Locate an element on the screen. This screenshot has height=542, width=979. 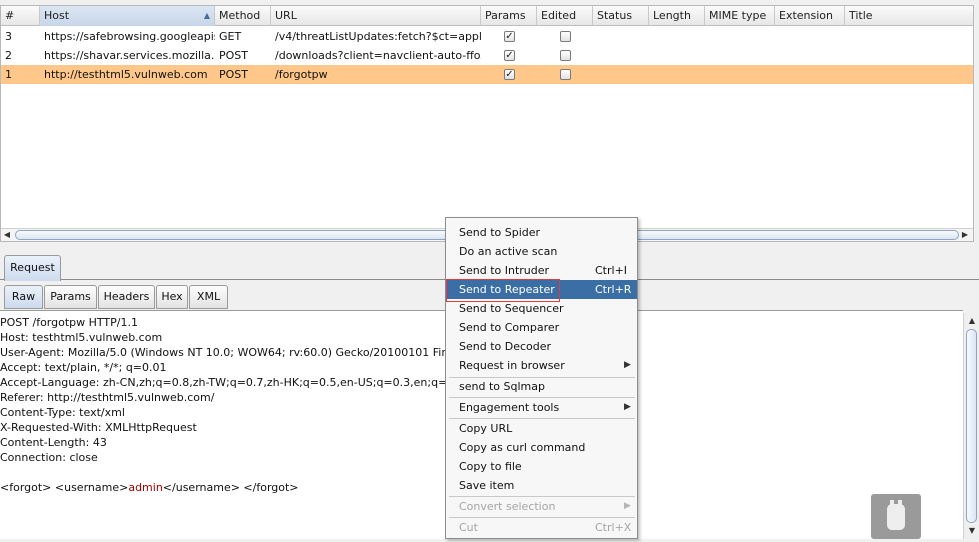
column-header-edited: Edited is located at coordinates (565, 16).